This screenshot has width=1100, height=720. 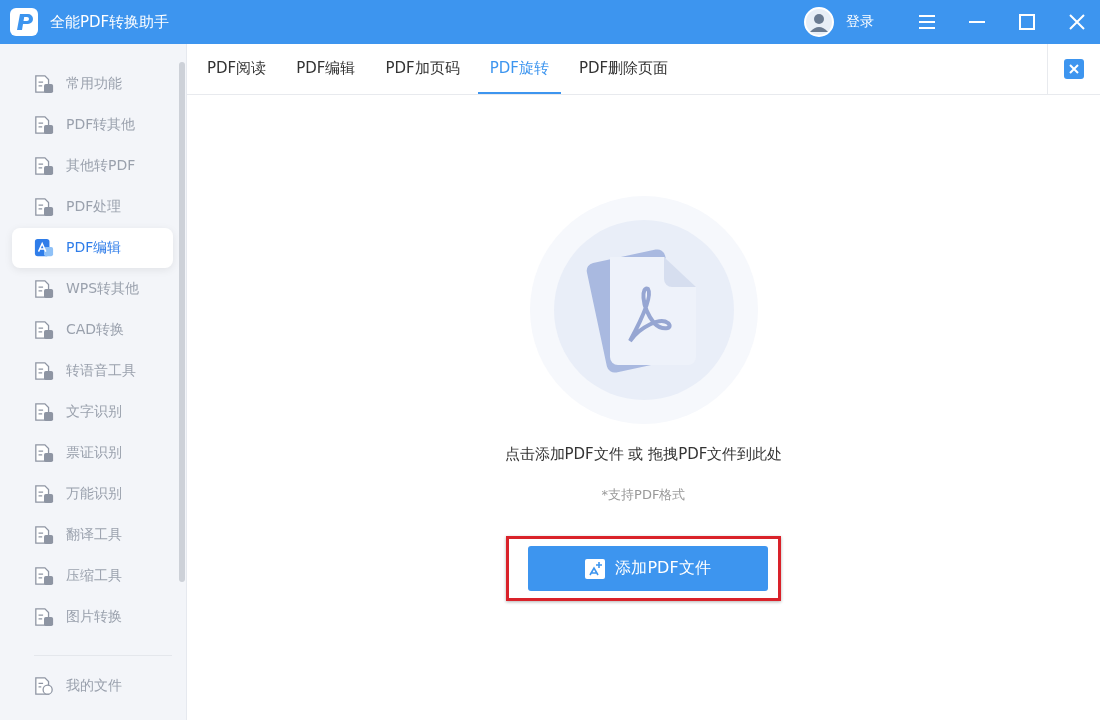 What do you see at coordinates (92, 248) in the screenshot?
I see `sidebar-item: PDF编辑` at bounding box center [92, 248].